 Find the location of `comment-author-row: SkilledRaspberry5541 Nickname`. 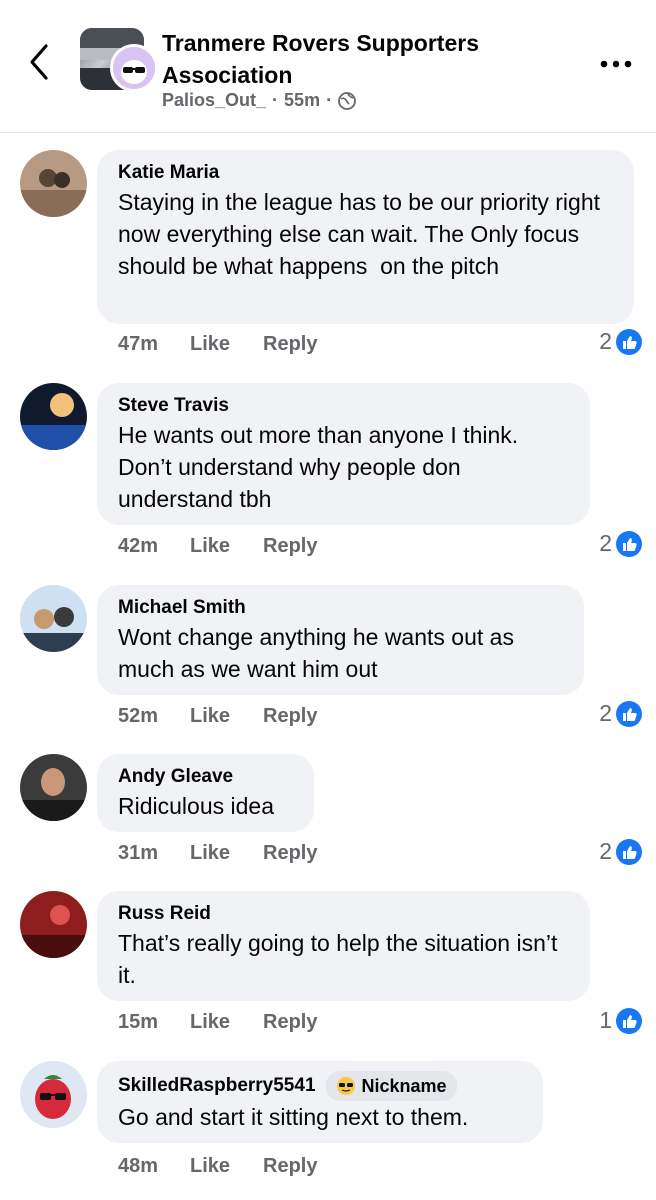

comment-author-row: SkilledRaspberry5541 Nickname is located at coordinates (320, 1086).